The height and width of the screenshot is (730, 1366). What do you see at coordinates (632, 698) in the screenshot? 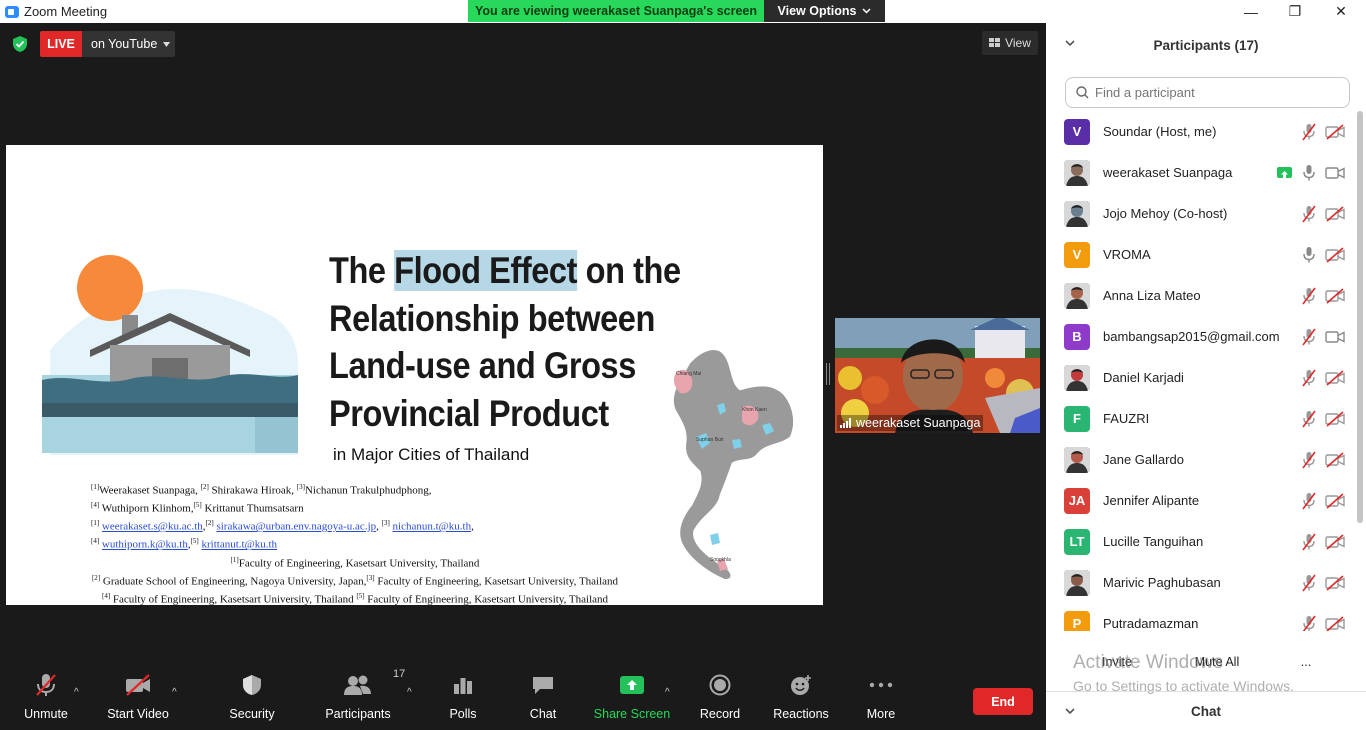
I see `share-screen-button: Share Screen` at bounding box center [632, 698].